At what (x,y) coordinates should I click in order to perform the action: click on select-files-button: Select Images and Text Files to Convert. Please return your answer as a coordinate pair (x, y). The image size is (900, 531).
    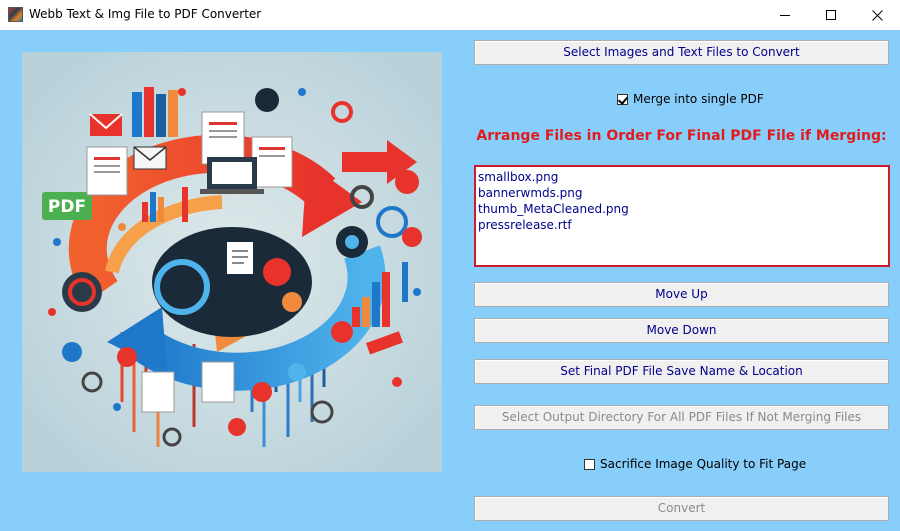
    Looking at the image, I should click on (681, 52).